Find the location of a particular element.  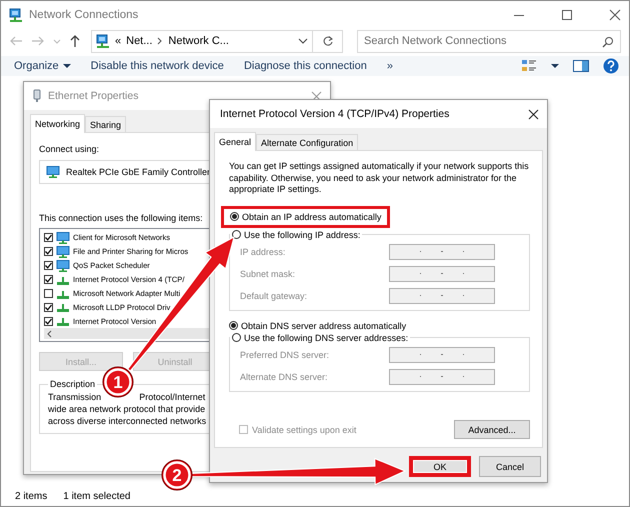

more-button: » is located at coordinates (390, 66).